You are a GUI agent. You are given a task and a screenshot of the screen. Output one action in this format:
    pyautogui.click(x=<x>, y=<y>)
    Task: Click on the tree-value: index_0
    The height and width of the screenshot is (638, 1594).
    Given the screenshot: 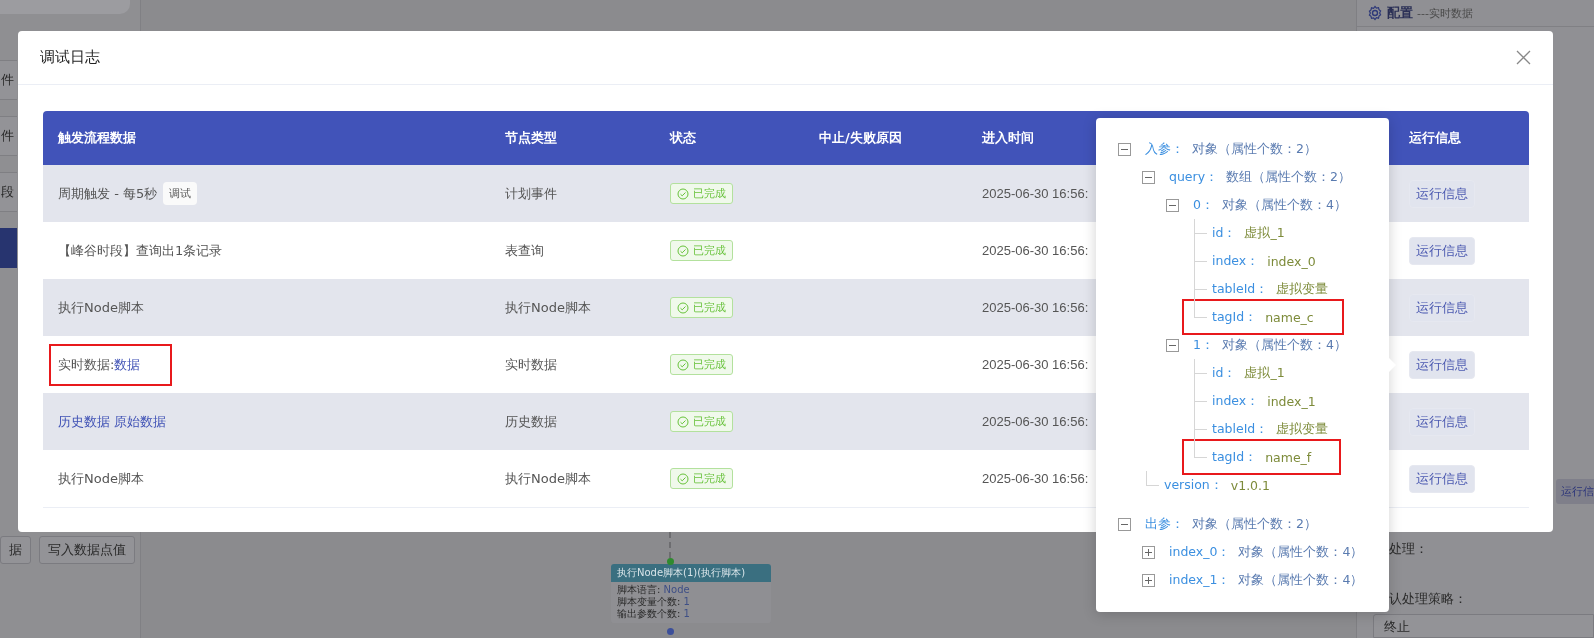 What is the action you would take?
    pyautogui.click(x=1291, y=261)
    